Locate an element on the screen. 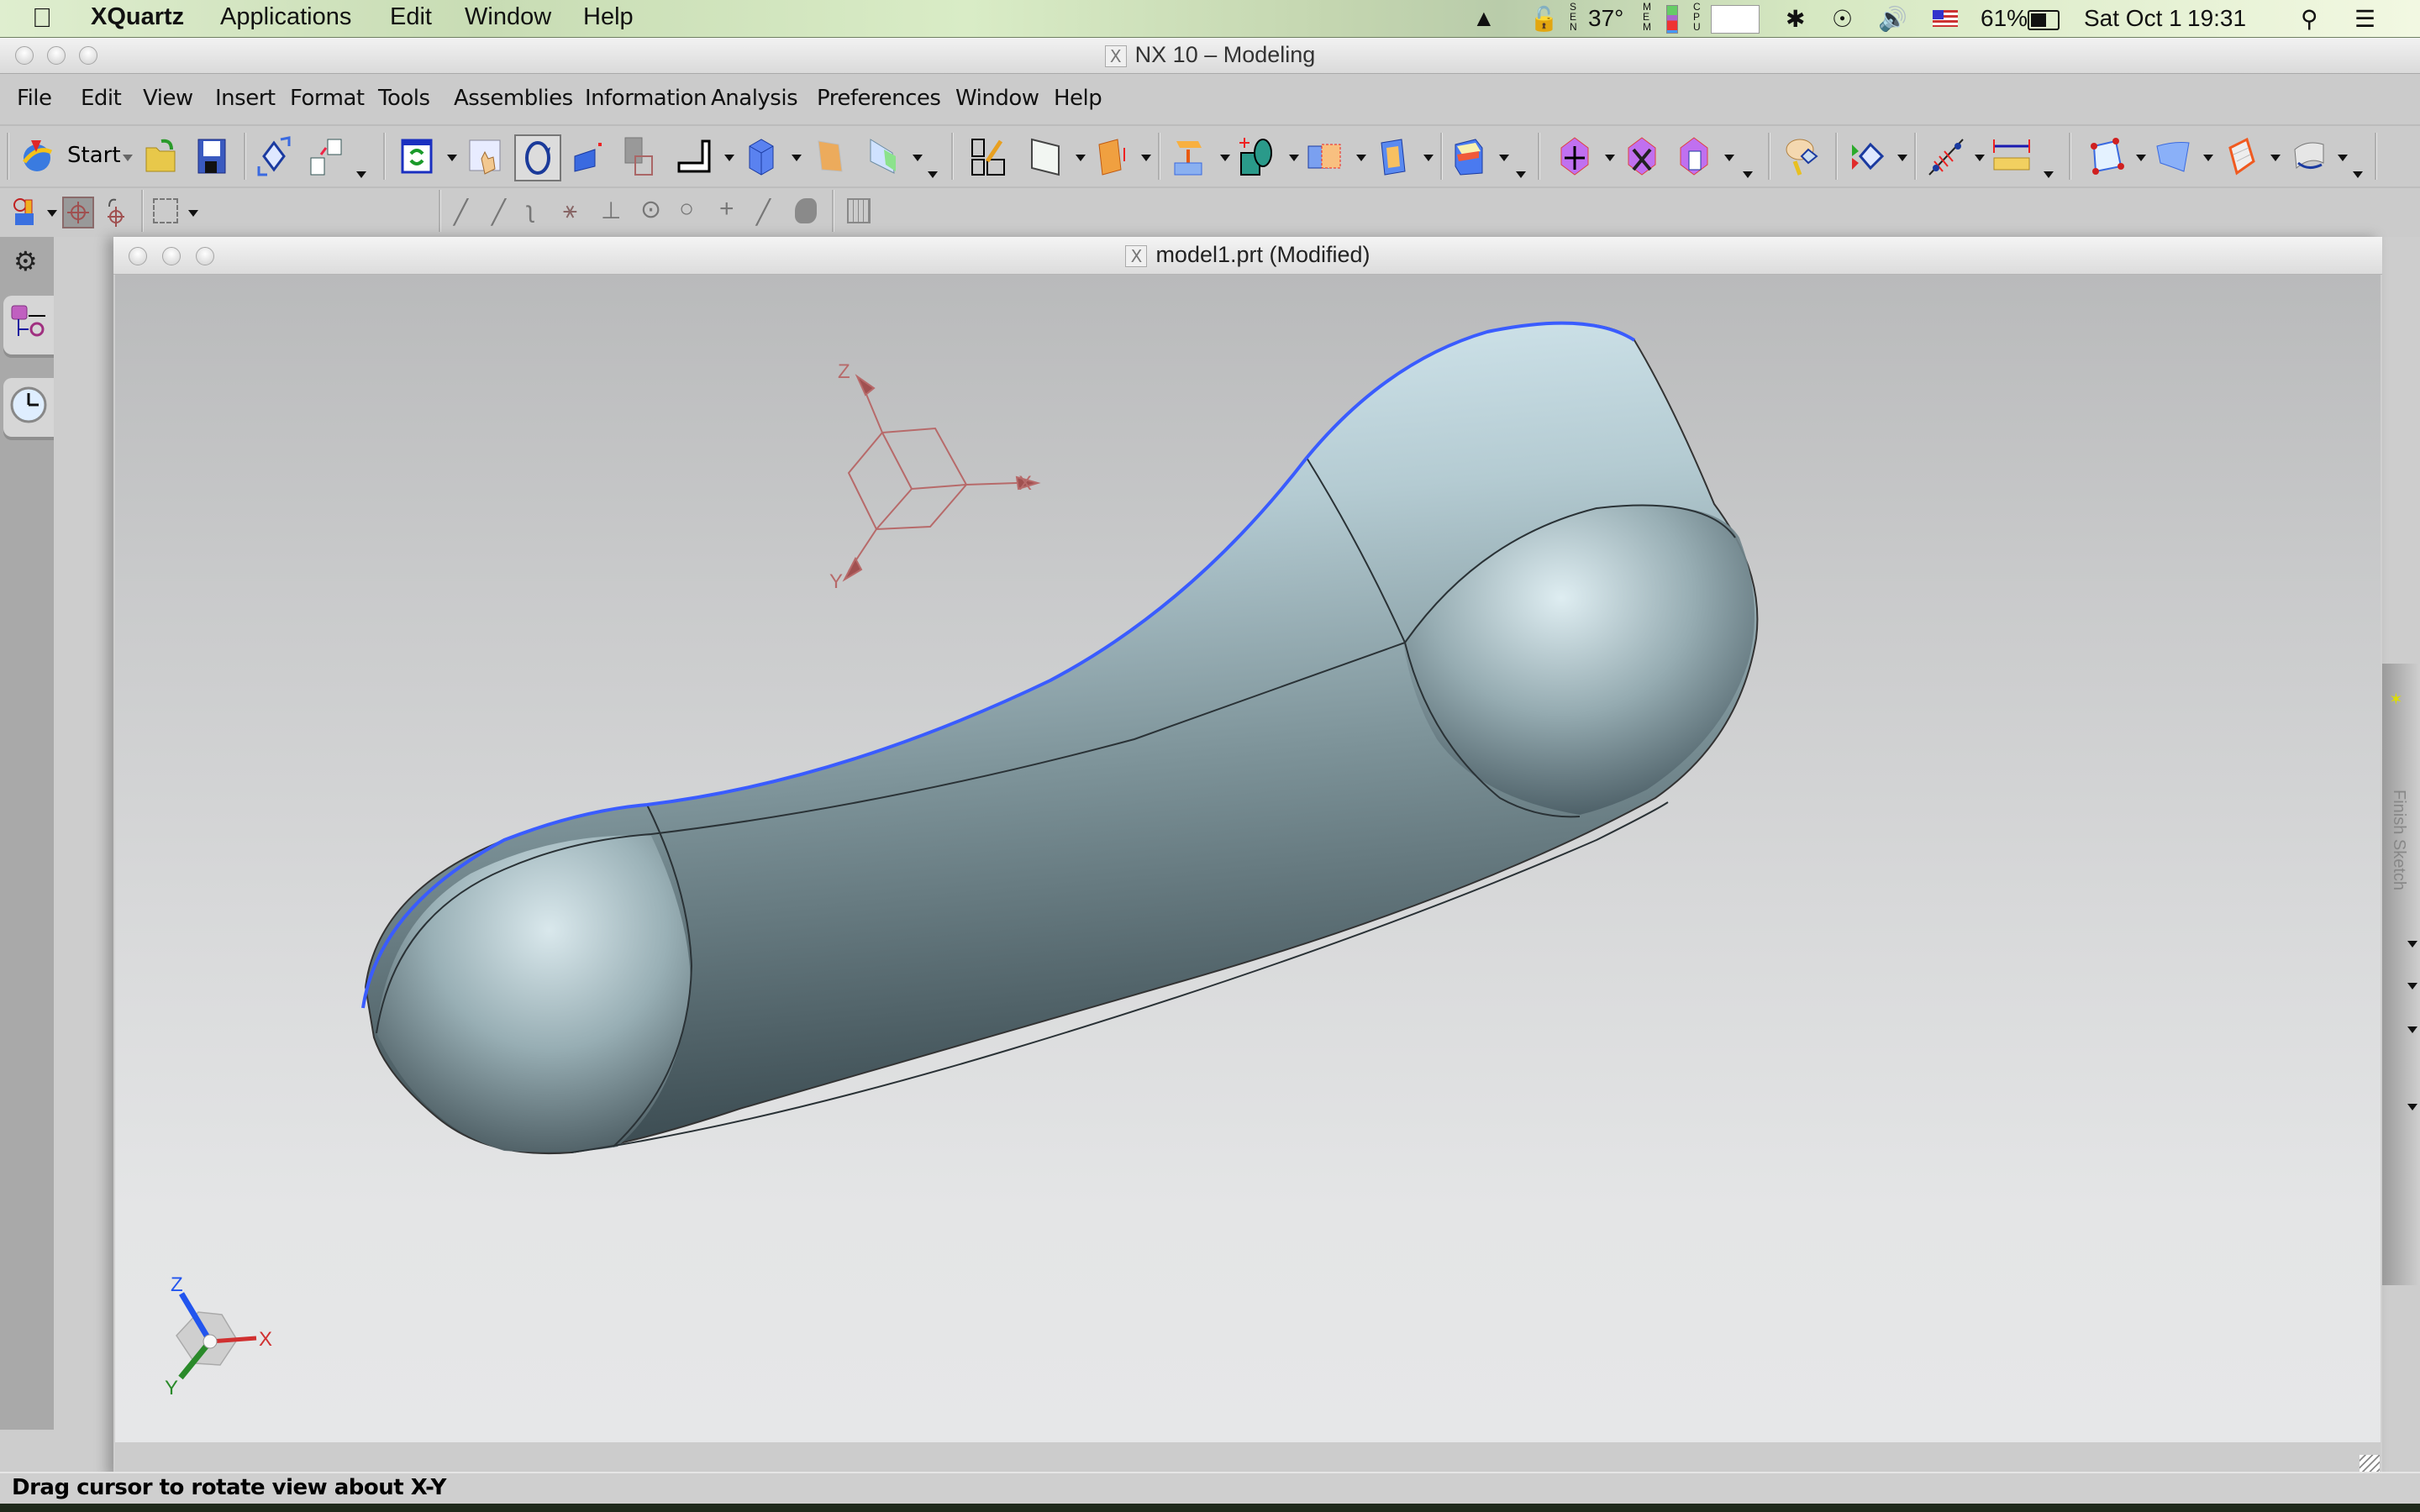  start-icon is located at coordinates (37, 156).